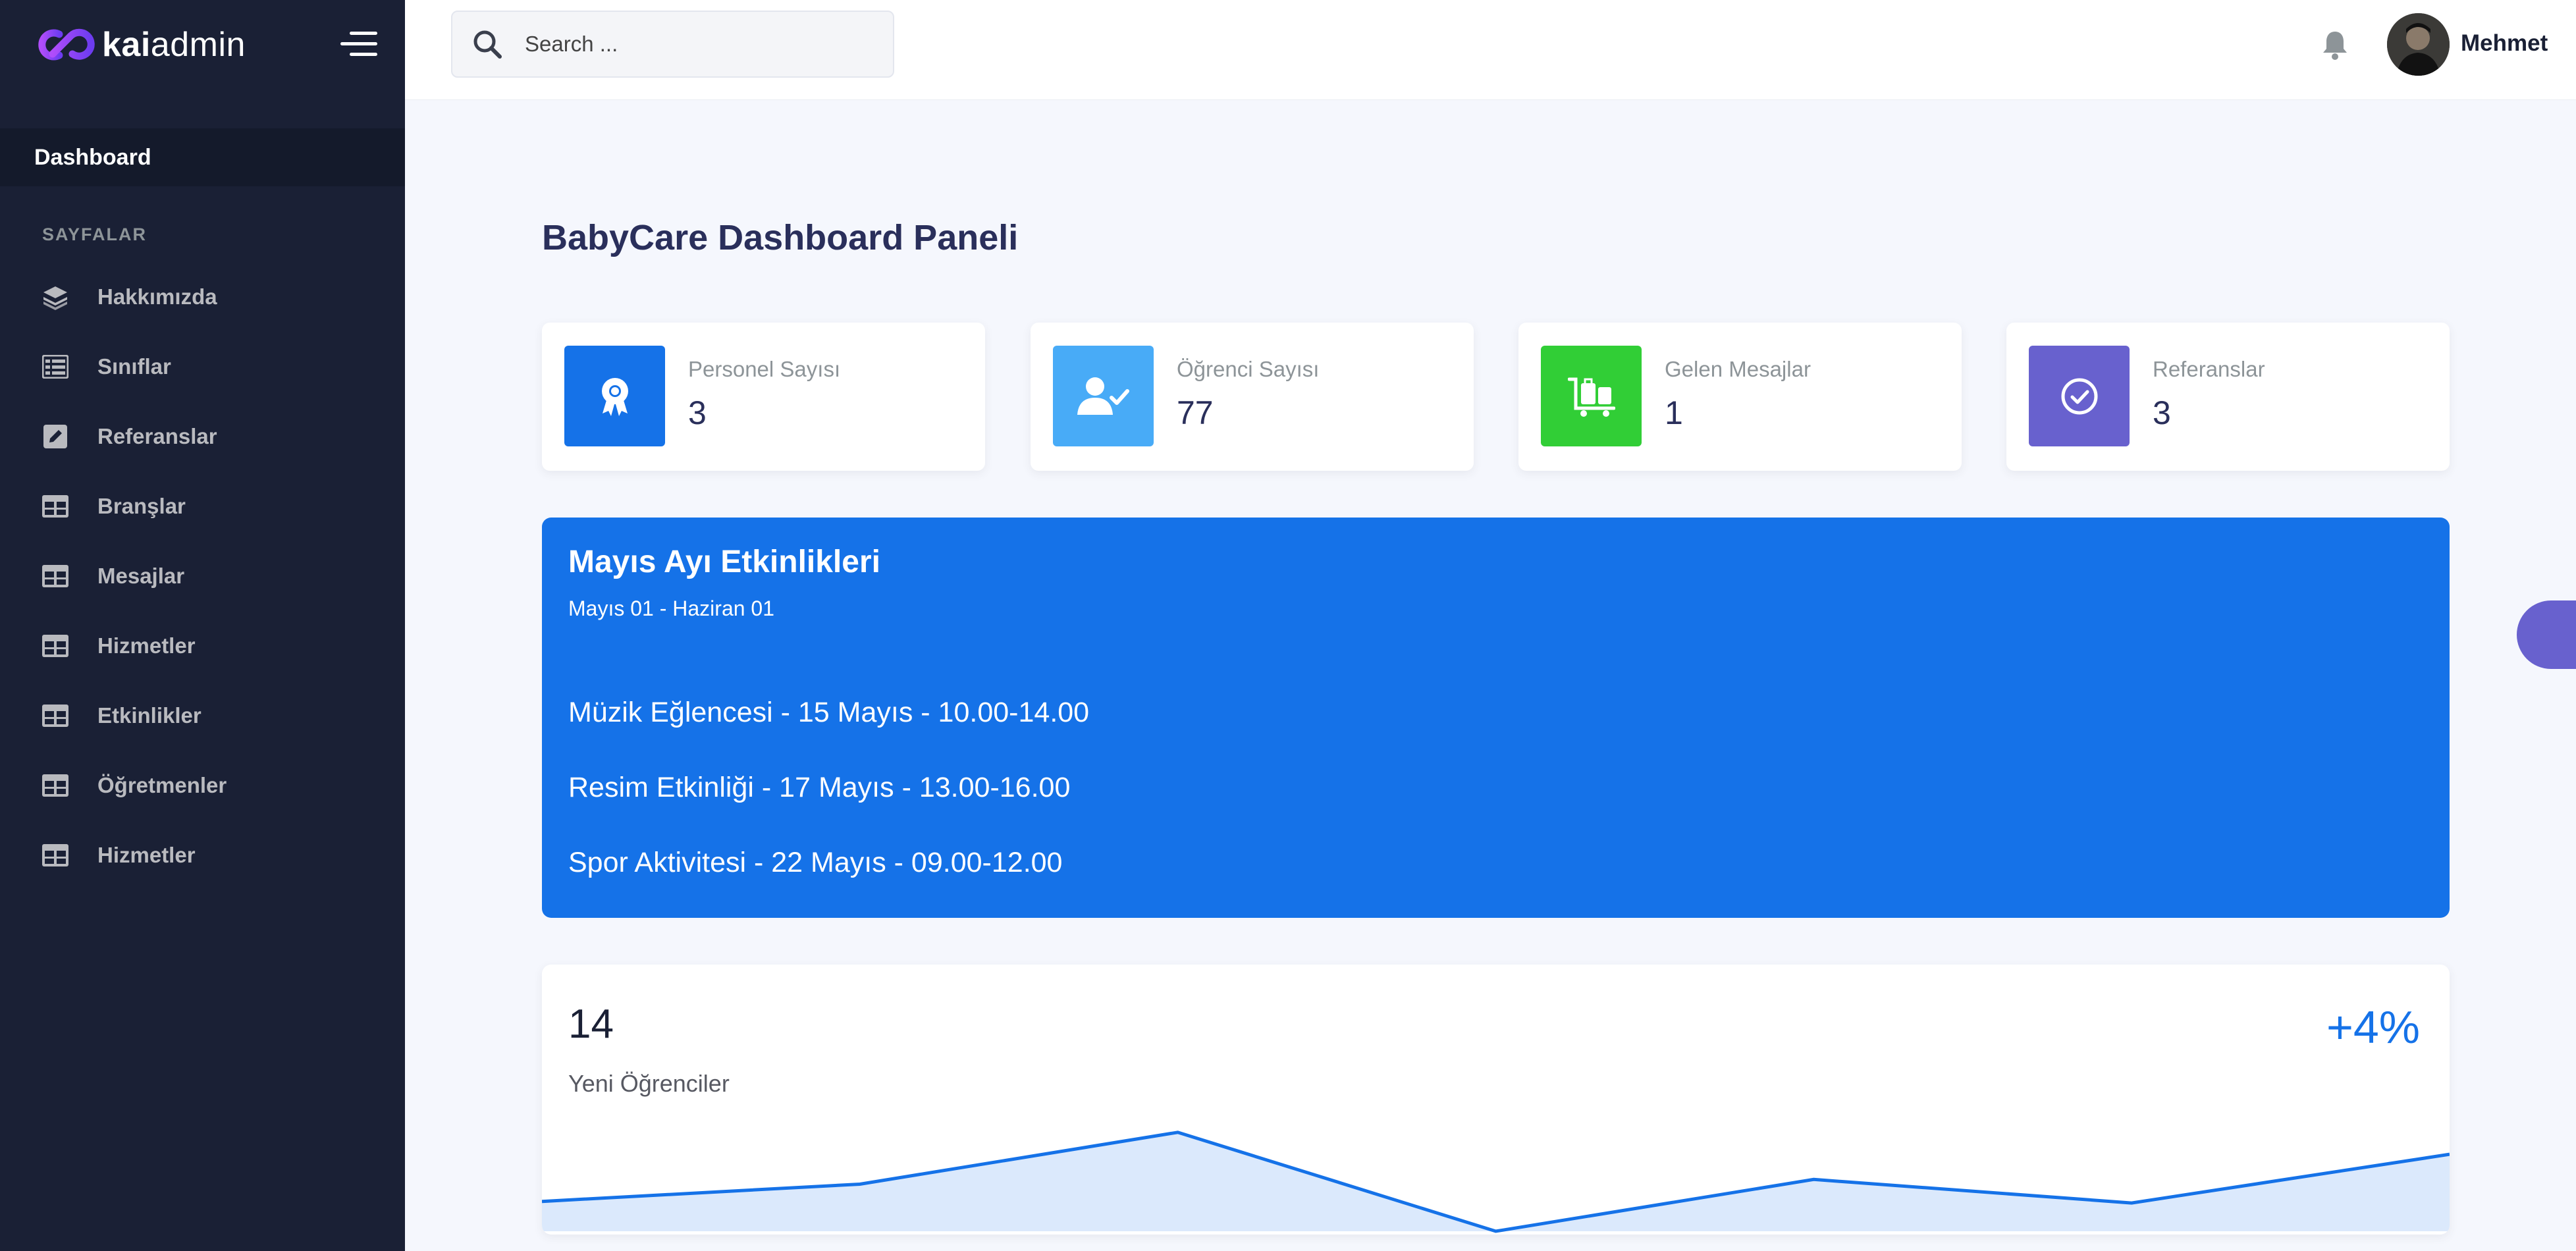 The height and width of the screenshot is (1251, 2576). Describe the element at coordinates (202, 646) in the screenshot. I see `sidebar-item-hizmetler: Hizmetler` at that location.